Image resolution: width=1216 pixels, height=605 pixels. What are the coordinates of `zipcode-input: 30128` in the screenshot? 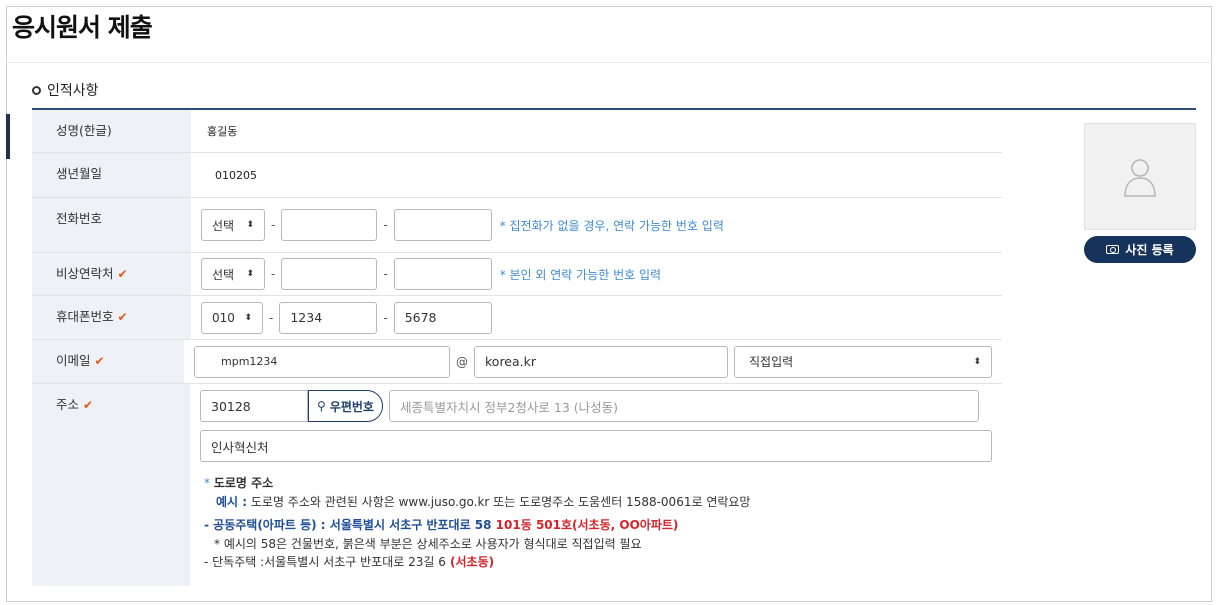 It's located at (254, 406).